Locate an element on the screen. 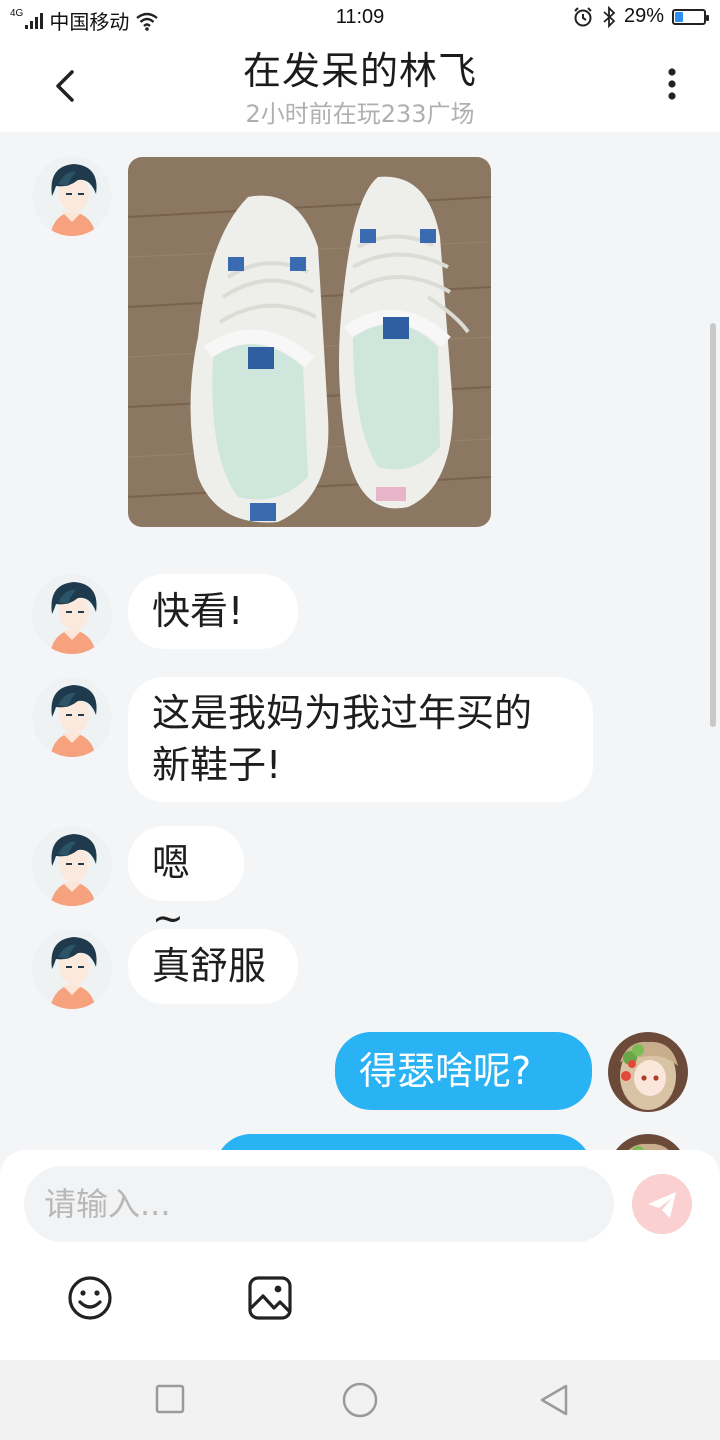 The image size is (720, 1440). battery-level is located at coordinates (679, 16).